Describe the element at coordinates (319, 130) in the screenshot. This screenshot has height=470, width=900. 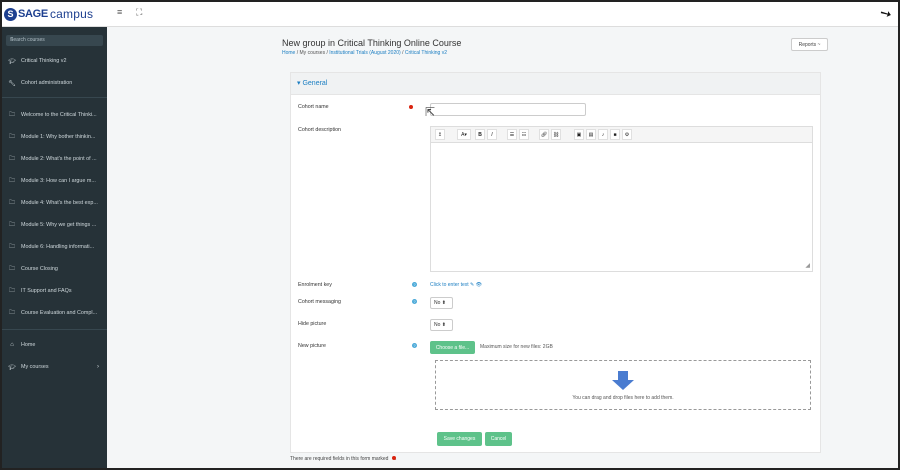
I see `cohort-description-label: Cohort description` at that location.